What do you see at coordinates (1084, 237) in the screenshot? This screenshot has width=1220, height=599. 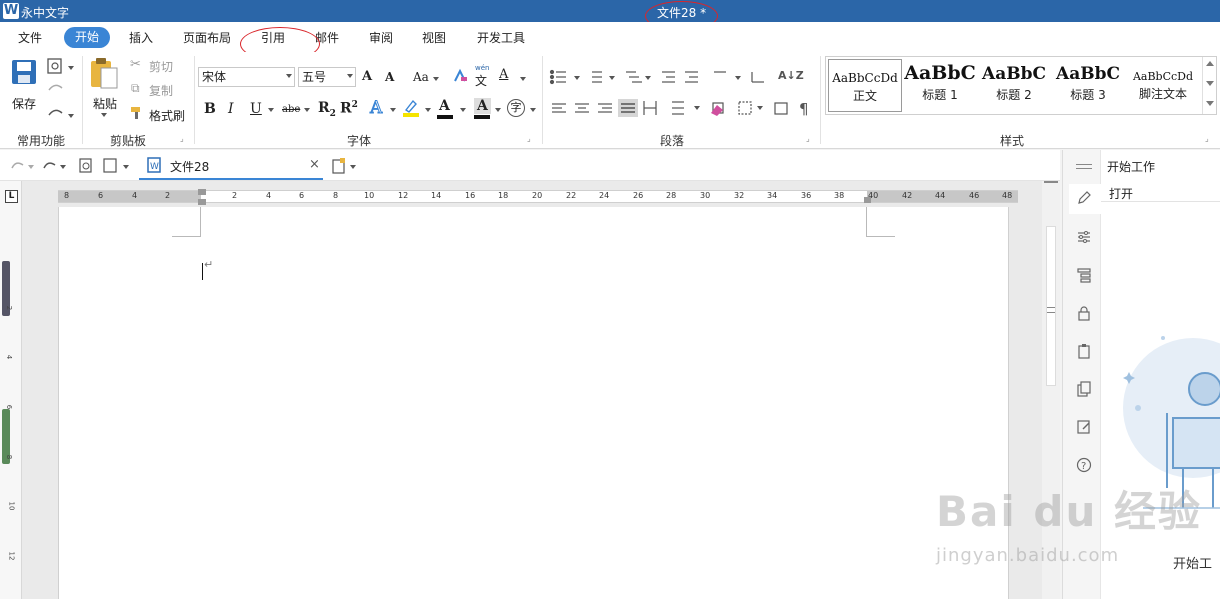 I see `settings-sliders-icon` at bounding box center [1084, 237].